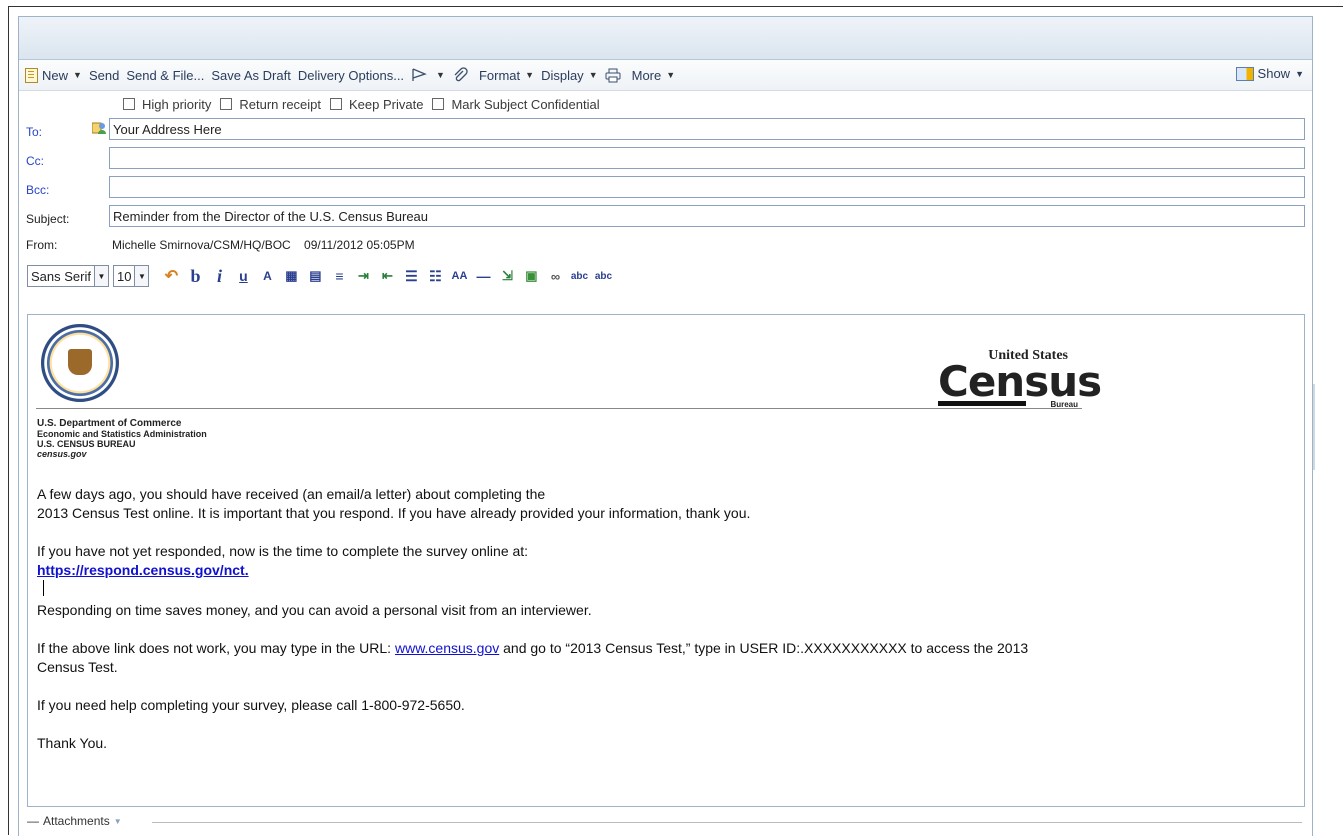 The image size is (1343, 836). I want to click on font-size-select: 10 ▼, so click(131, 276).